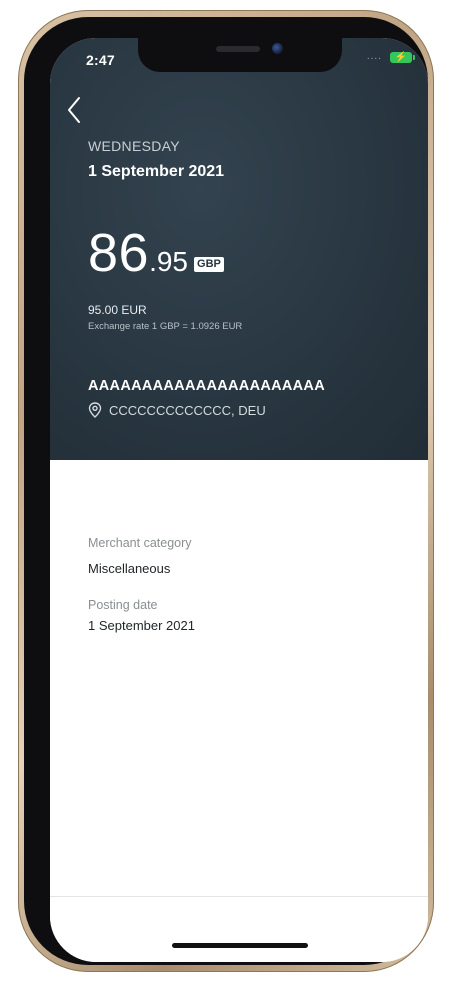 This screenshot has width=452, height=981. Describe the element at coordinates (156, 171) in the screenshot. I see `transaction-date: 1 September 2021` at that location.